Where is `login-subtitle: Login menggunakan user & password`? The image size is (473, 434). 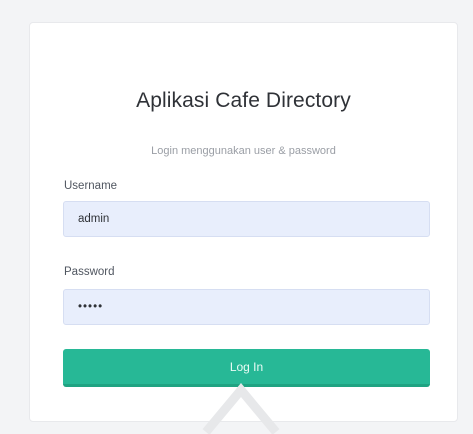
login-subtitle: Login menggunakan user & password is located at coordinates (243, 151).